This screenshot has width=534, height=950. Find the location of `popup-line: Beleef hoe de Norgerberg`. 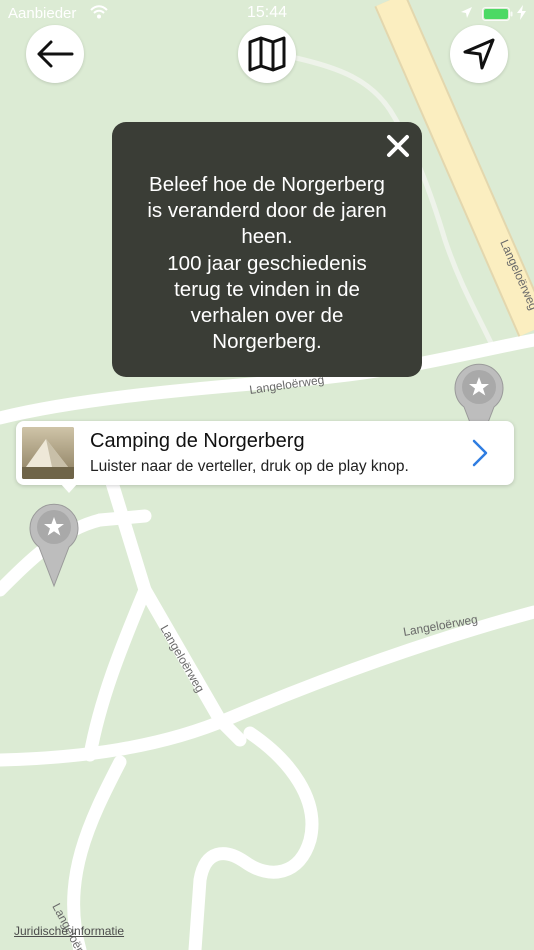

popup-line: Beleef hoe de Norgerberg is located at coordinates (267, 184).